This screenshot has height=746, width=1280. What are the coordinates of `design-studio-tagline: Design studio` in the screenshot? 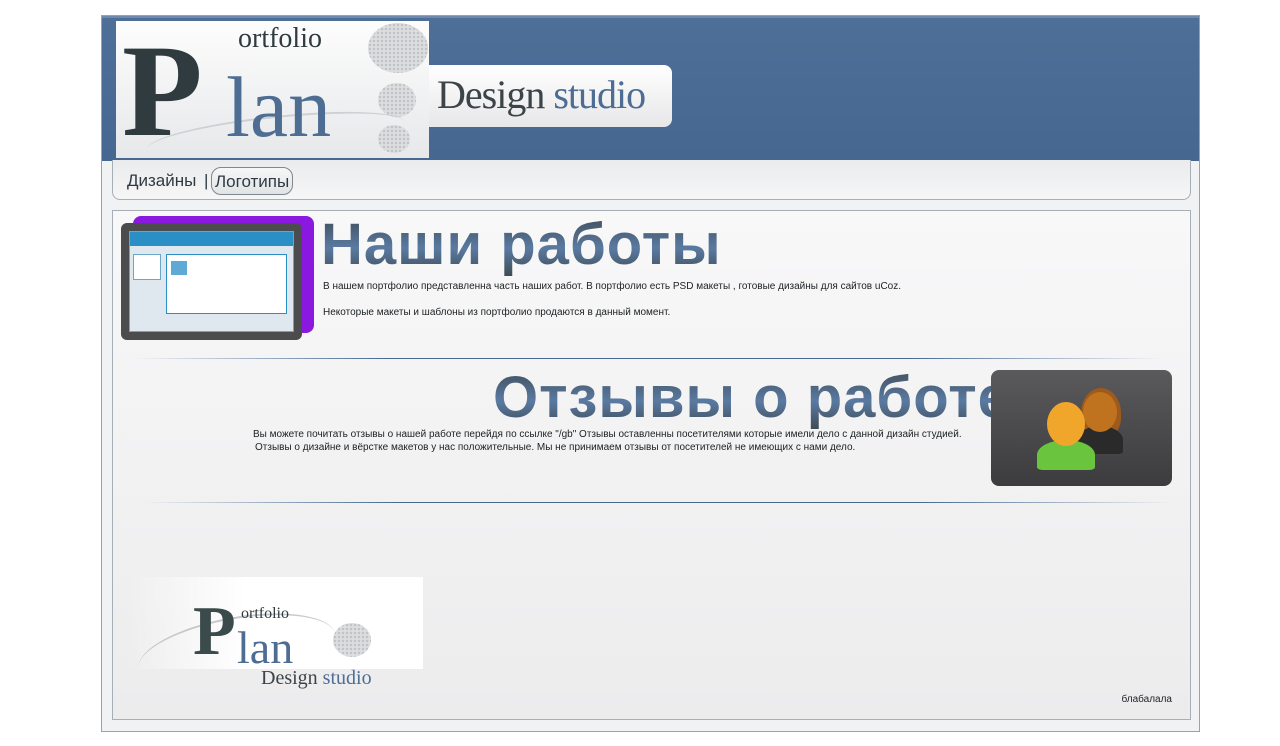 It's located at (550, 96).